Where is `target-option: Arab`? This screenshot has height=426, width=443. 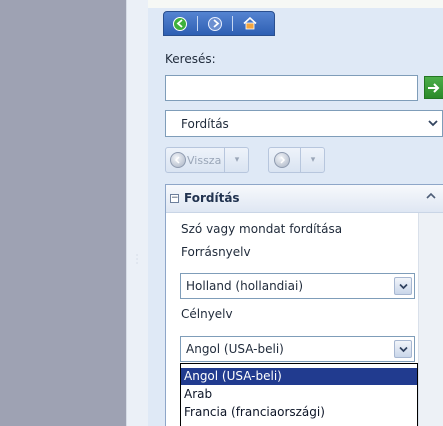 target-option: Arab is located at coordinates (299, 394).